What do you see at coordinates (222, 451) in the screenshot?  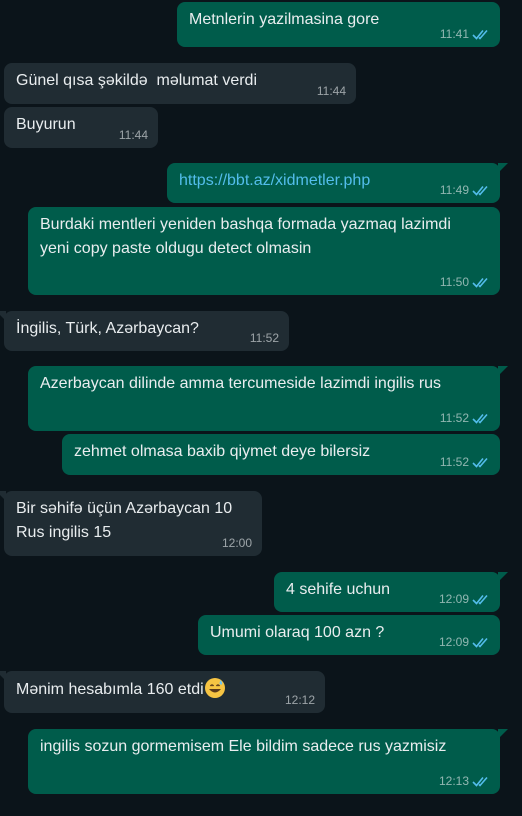 I see `message-text: zehmet olmasa baxib qiymet deye bilersiz` at bounding box center [222, 451].